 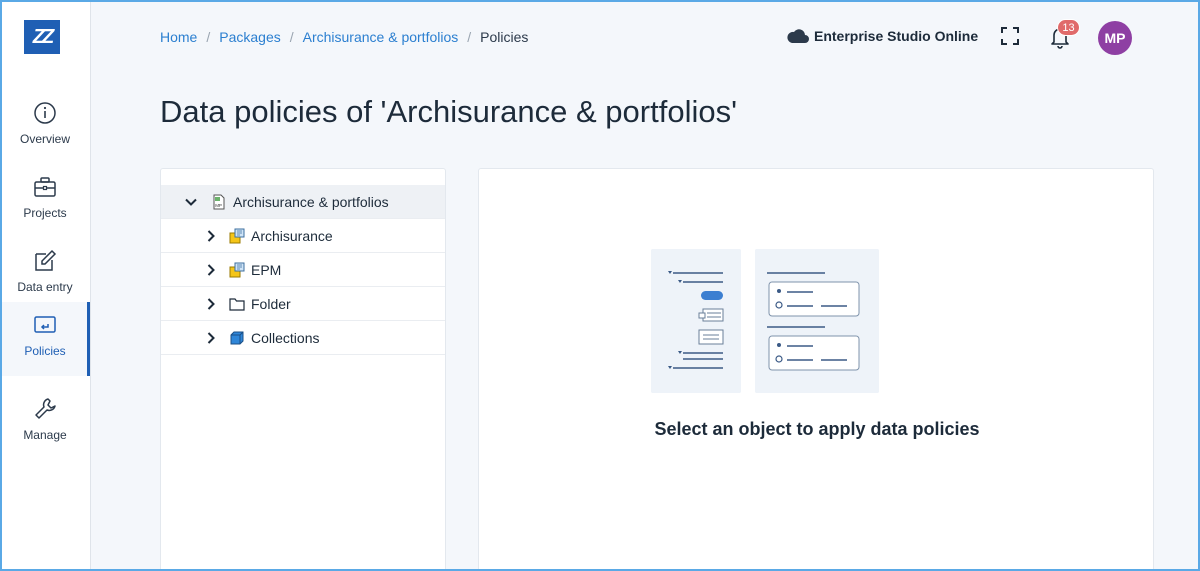 I want to click on tree-item-label: Archisurance, so click(x=292, y=235).